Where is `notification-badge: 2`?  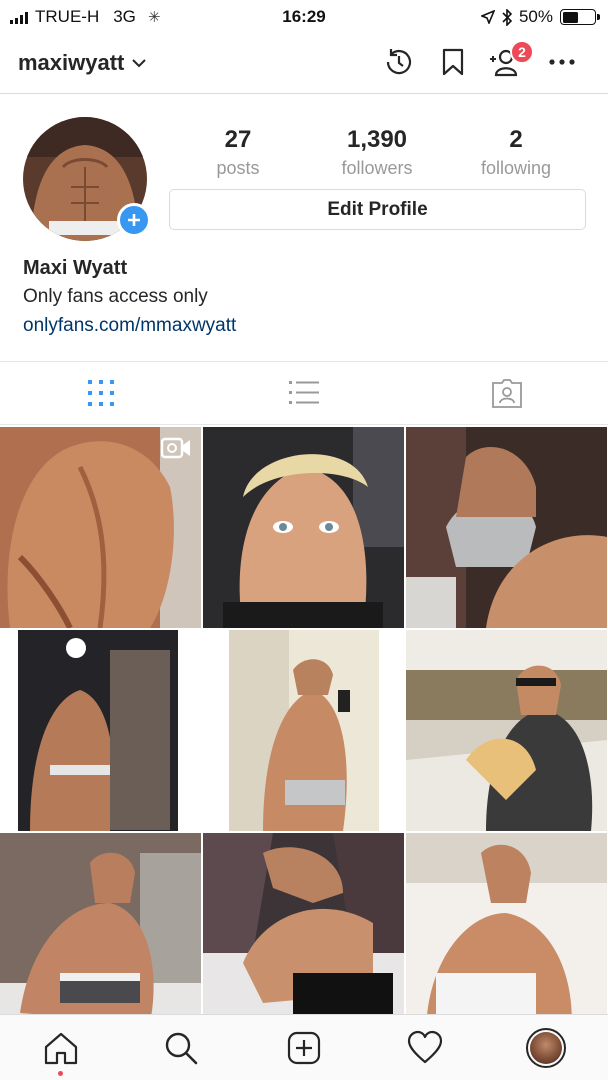 notification-badge: 2 is located at coordinates (522, 52).